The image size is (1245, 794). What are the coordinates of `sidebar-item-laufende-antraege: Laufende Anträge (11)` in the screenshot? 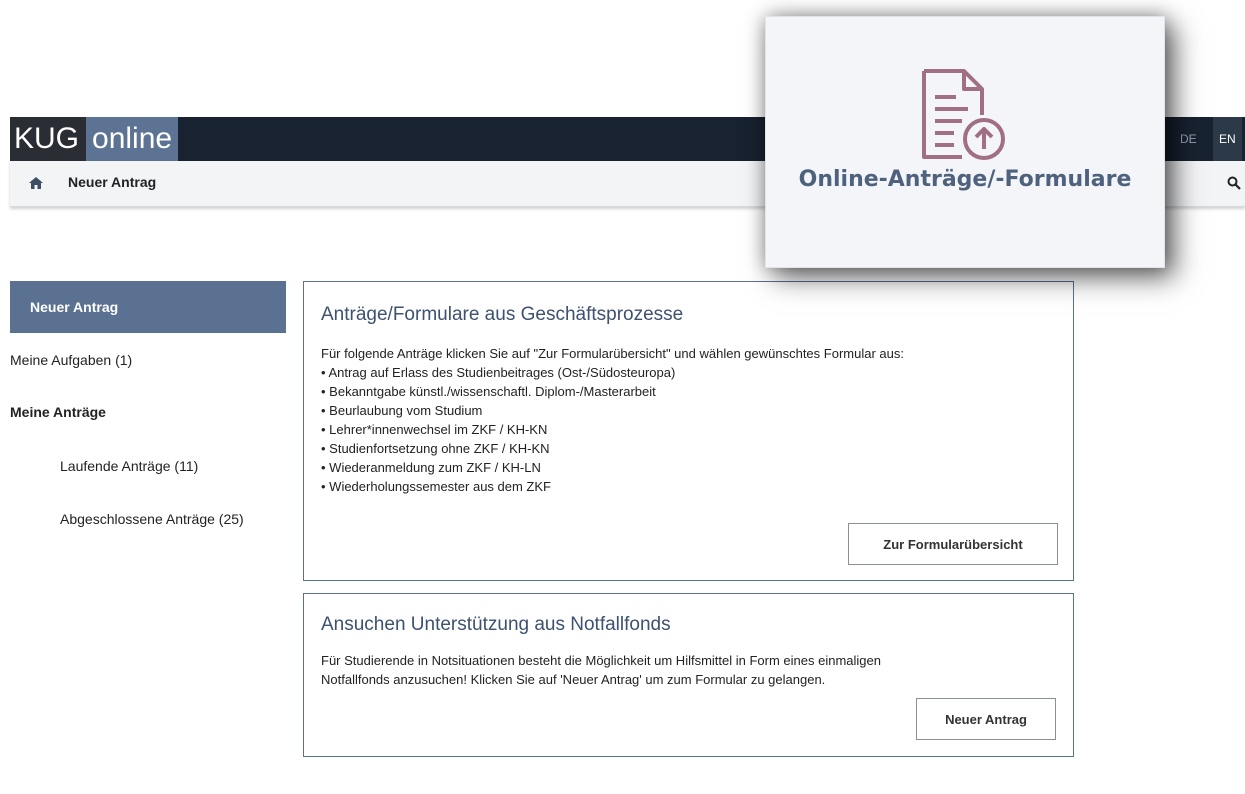 It's located at (129, 466).